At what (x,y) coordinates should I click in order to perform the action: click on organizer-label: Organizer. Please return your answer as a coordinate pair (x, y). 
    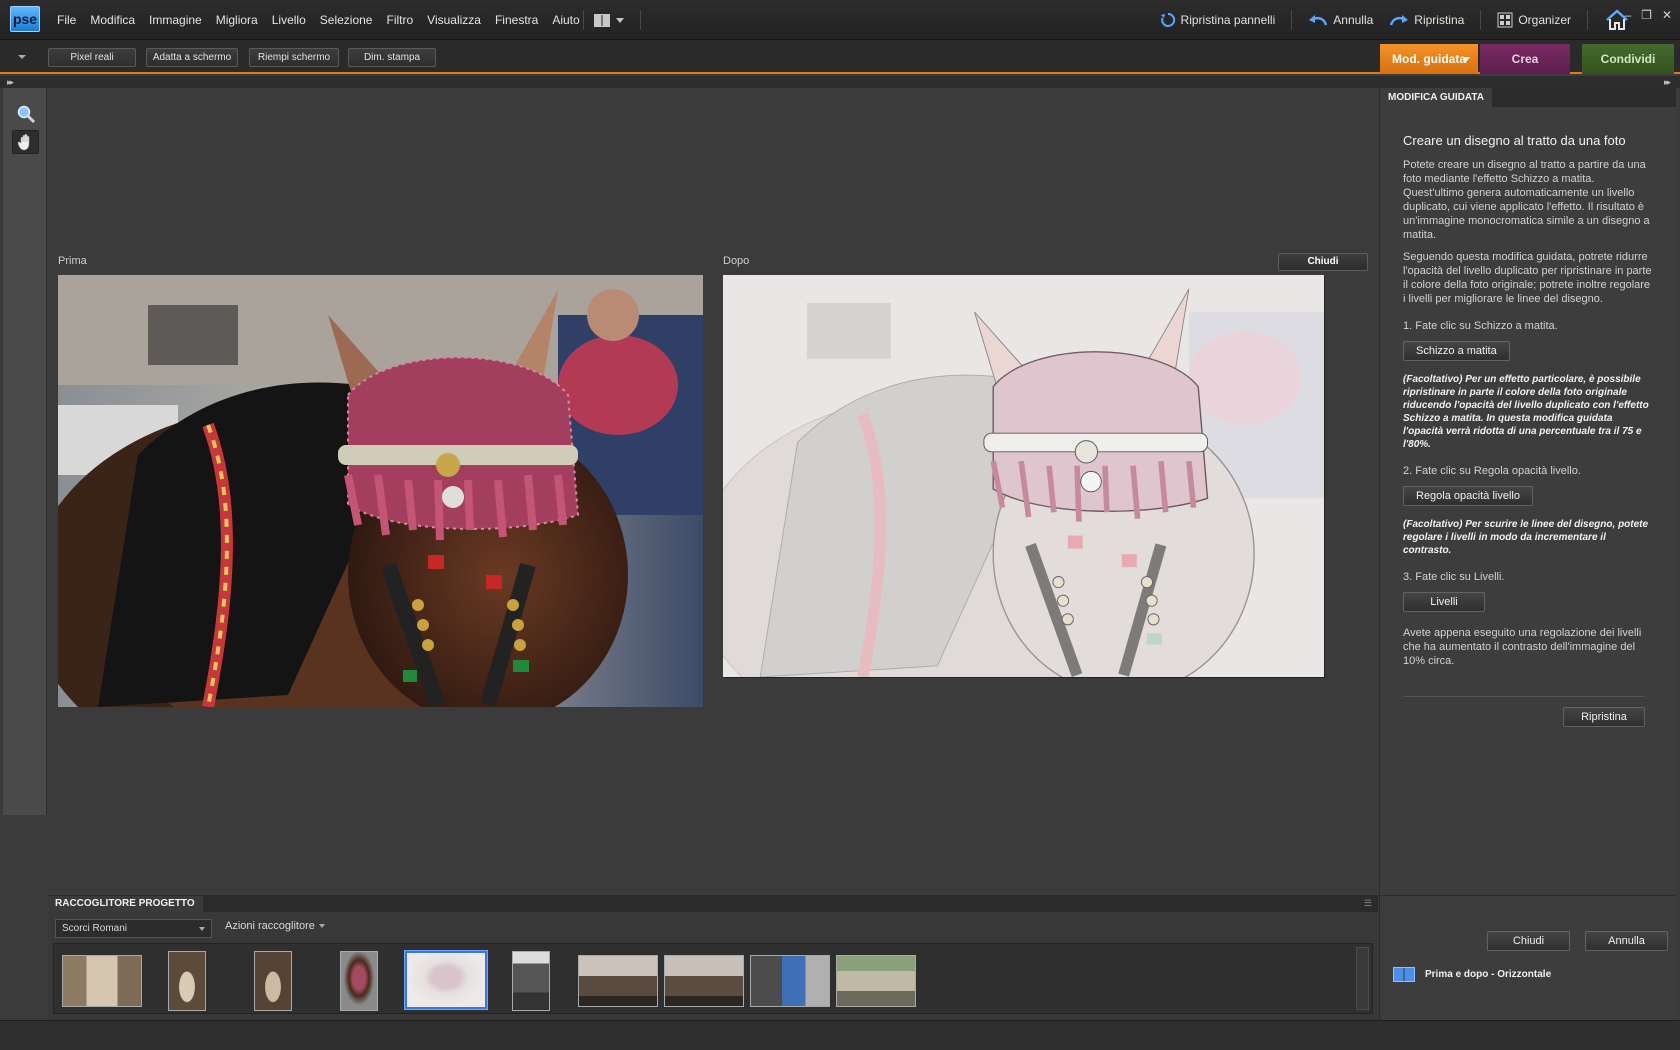
    Looking at the image, I should click on (1544, 20).